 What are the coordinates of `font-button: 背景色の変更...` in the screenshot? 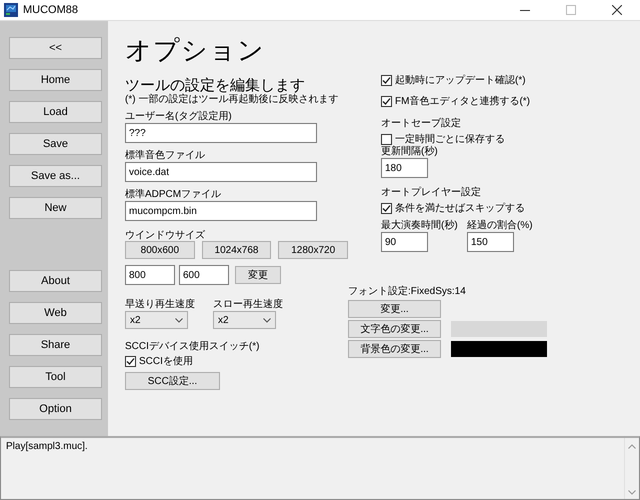 It's located at (394, 349).